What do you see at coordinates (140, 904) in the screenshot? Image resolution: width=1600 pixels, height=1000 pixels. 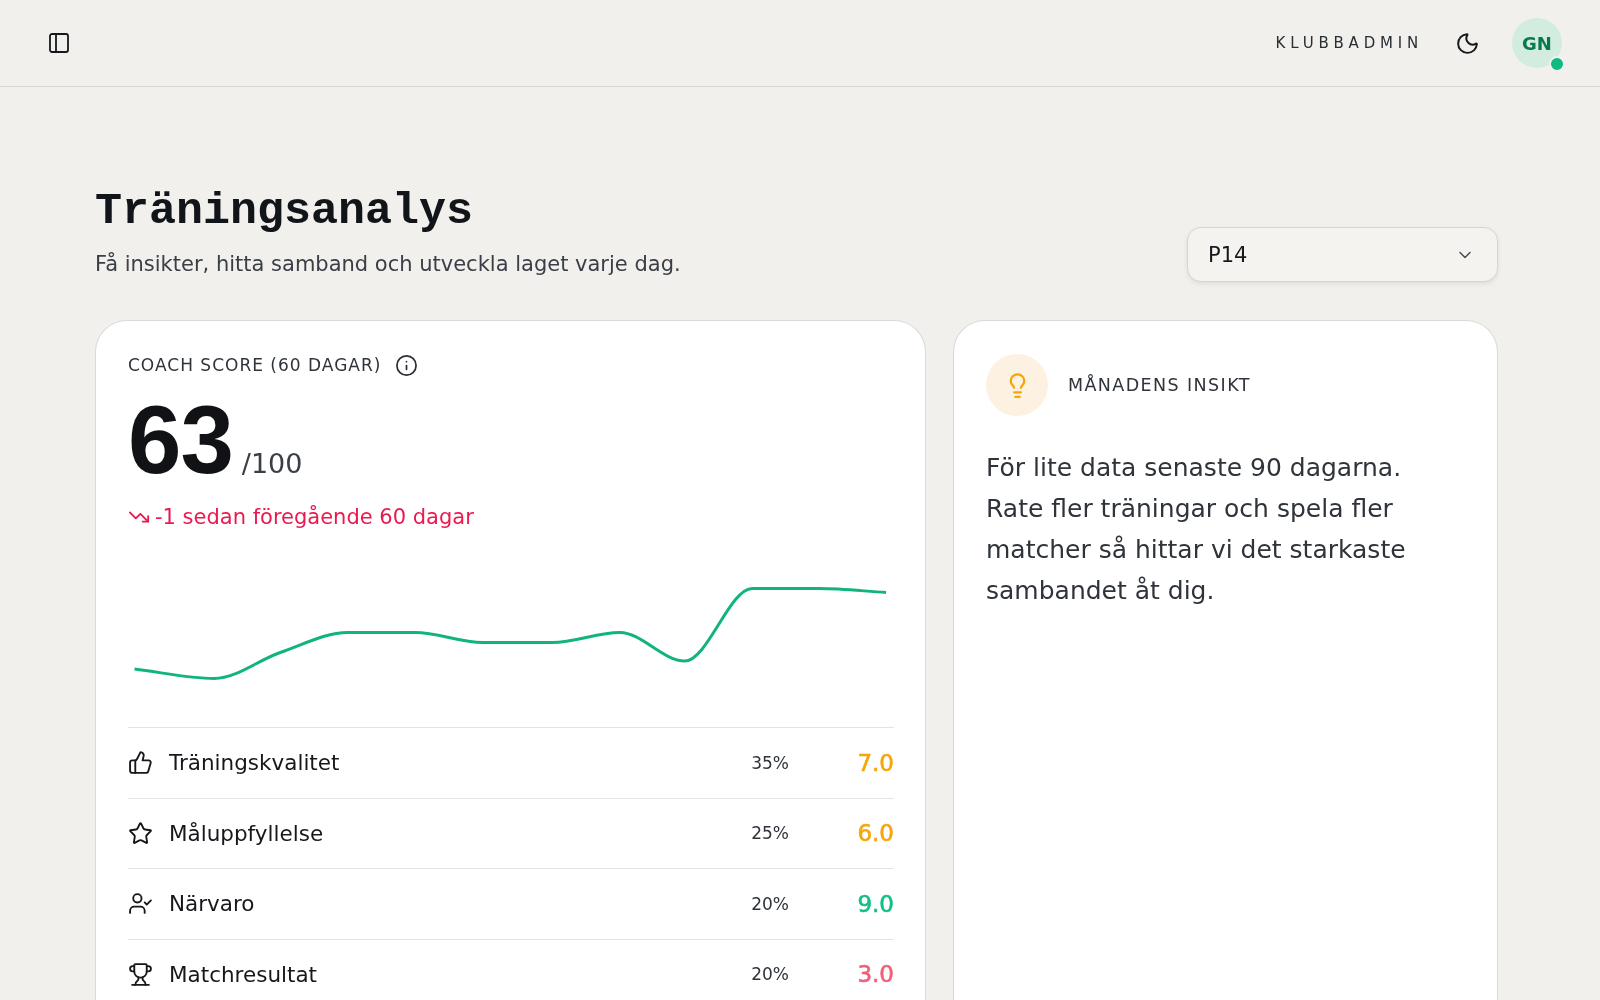 I see `user-check-icon` at bounding box center [140, 904].